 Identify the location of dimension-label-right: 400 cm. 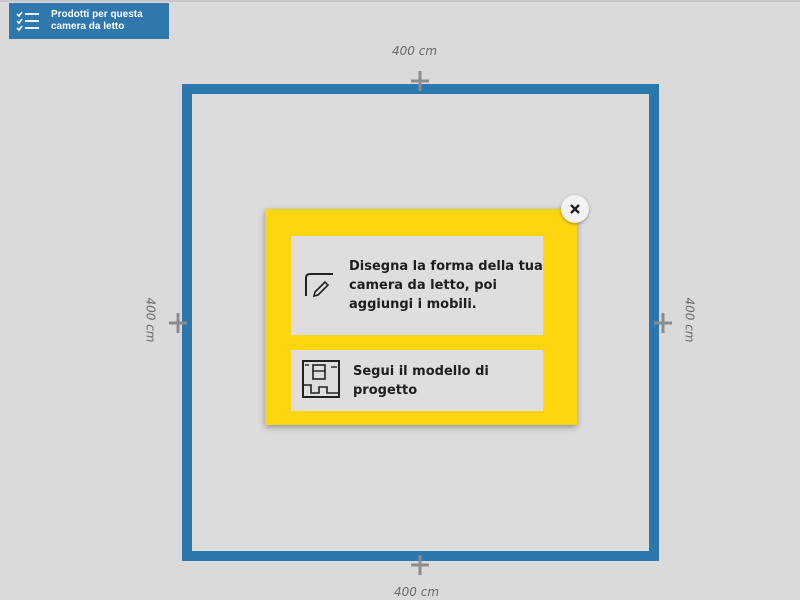
(689, 320).